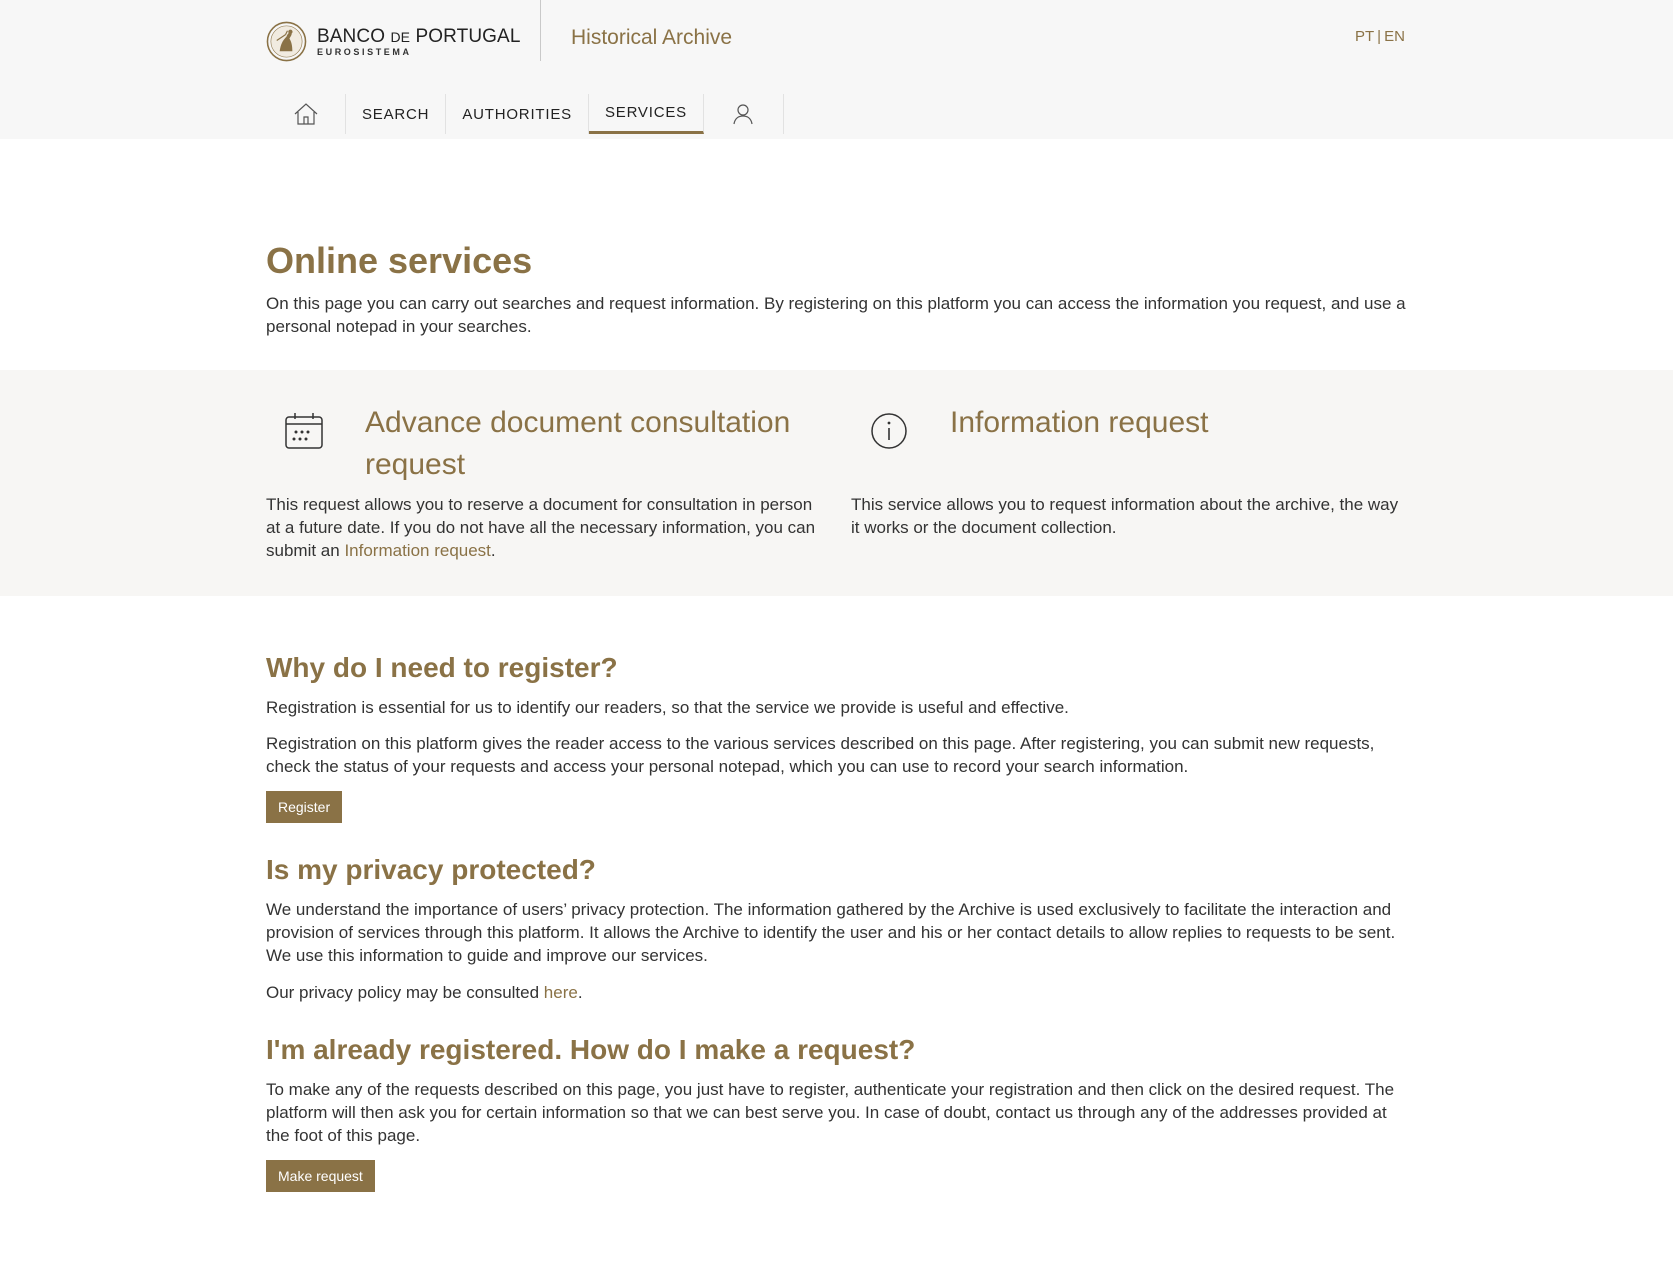  I want to click on logo-name: BANCO DE PORTUGAL, so click(419, 36).